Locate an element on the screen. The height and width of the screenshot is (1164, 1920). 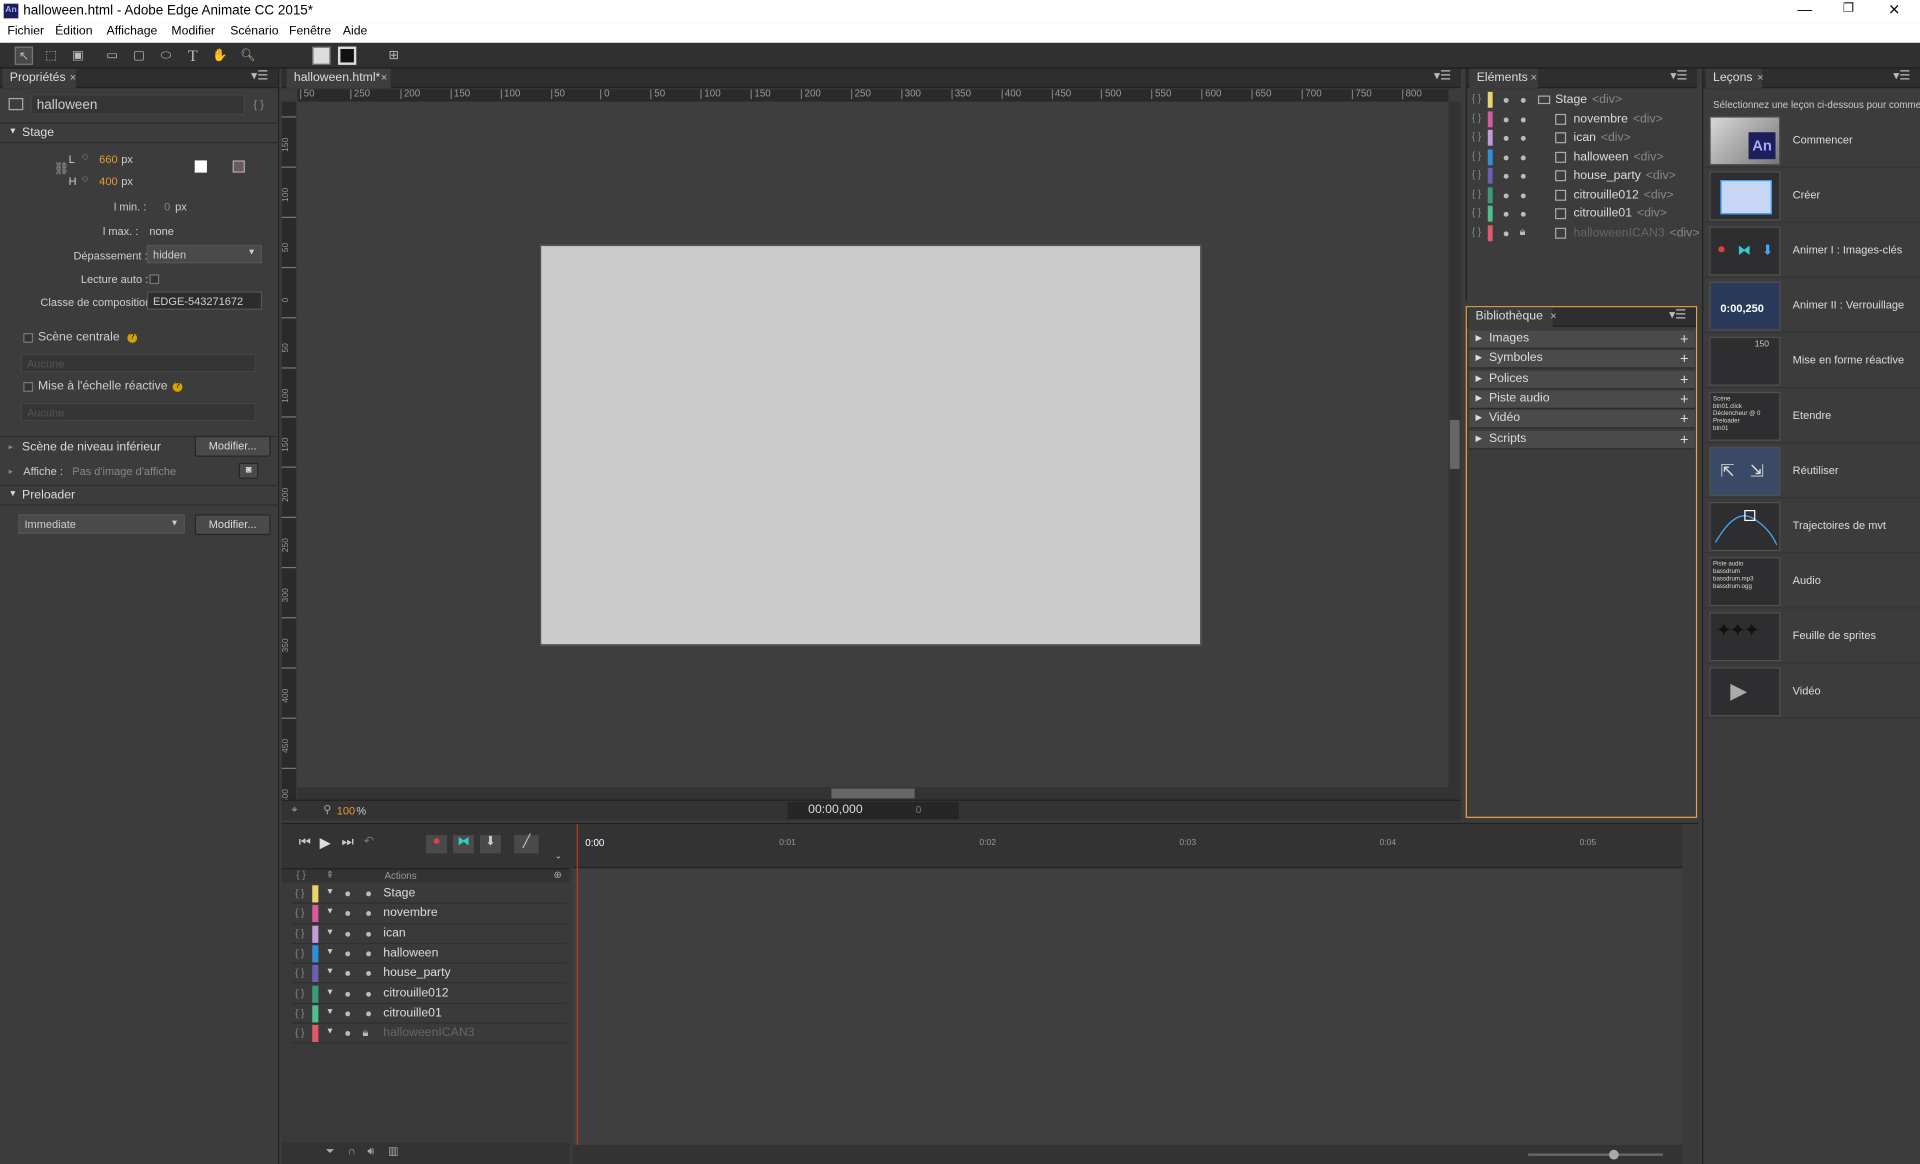
width-value: 660 is located at coordinates (108, 159).